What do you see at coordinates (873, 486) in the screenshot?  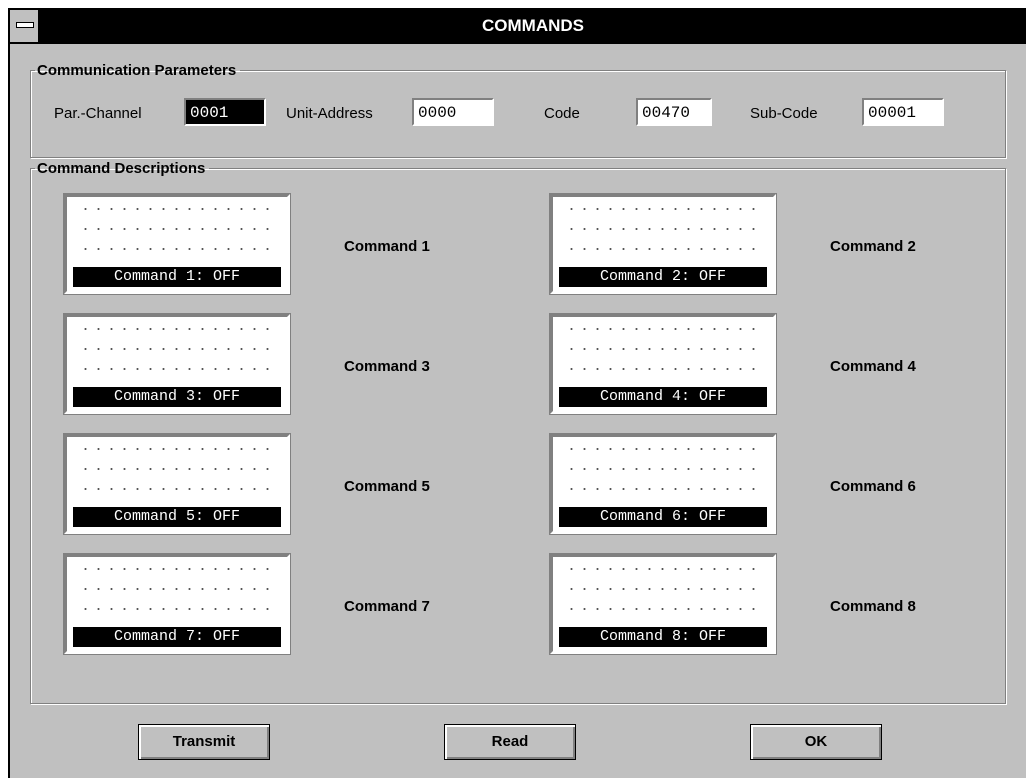 I see `command-6-label: Command 6` at bounding box center [873, 486].